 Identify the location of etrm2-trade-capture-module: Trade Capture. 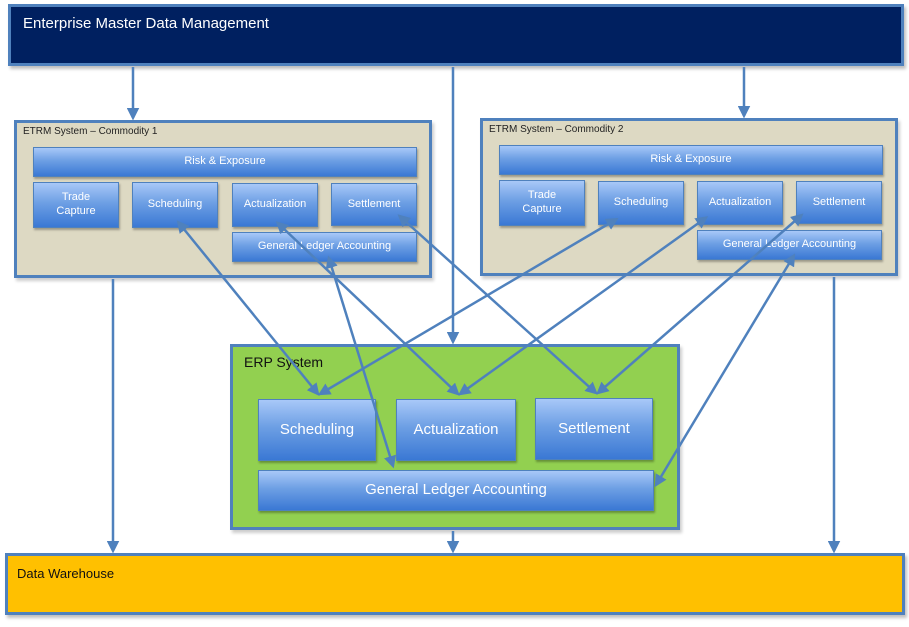
(542, 203).